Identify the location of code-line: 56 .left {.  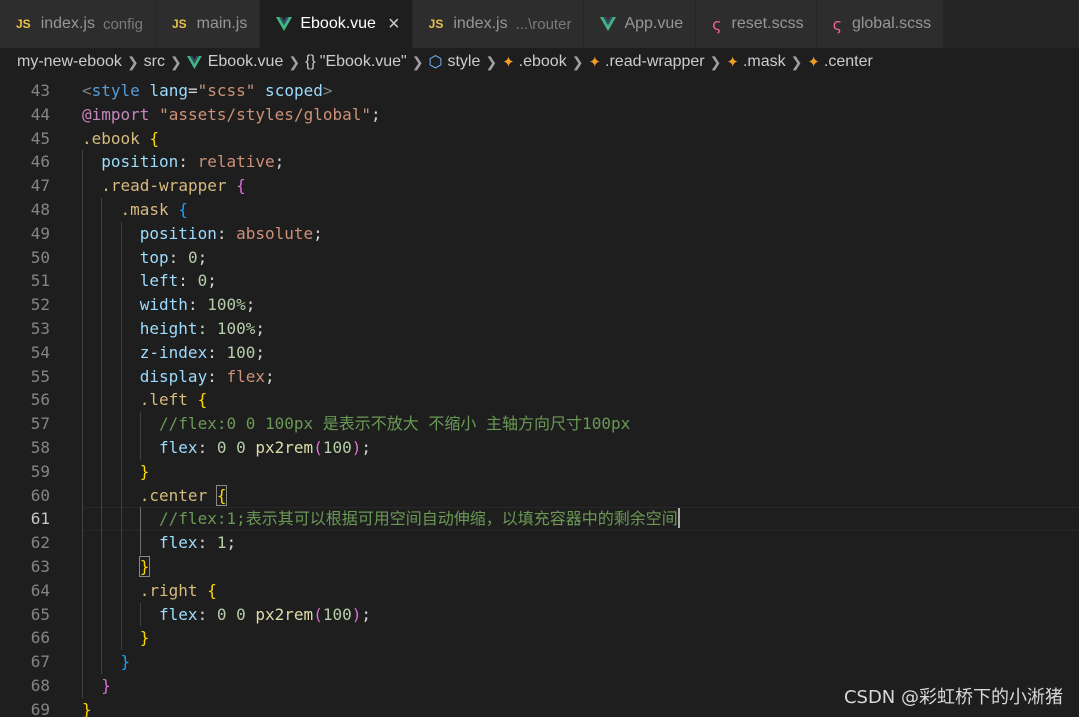
(539, 400).